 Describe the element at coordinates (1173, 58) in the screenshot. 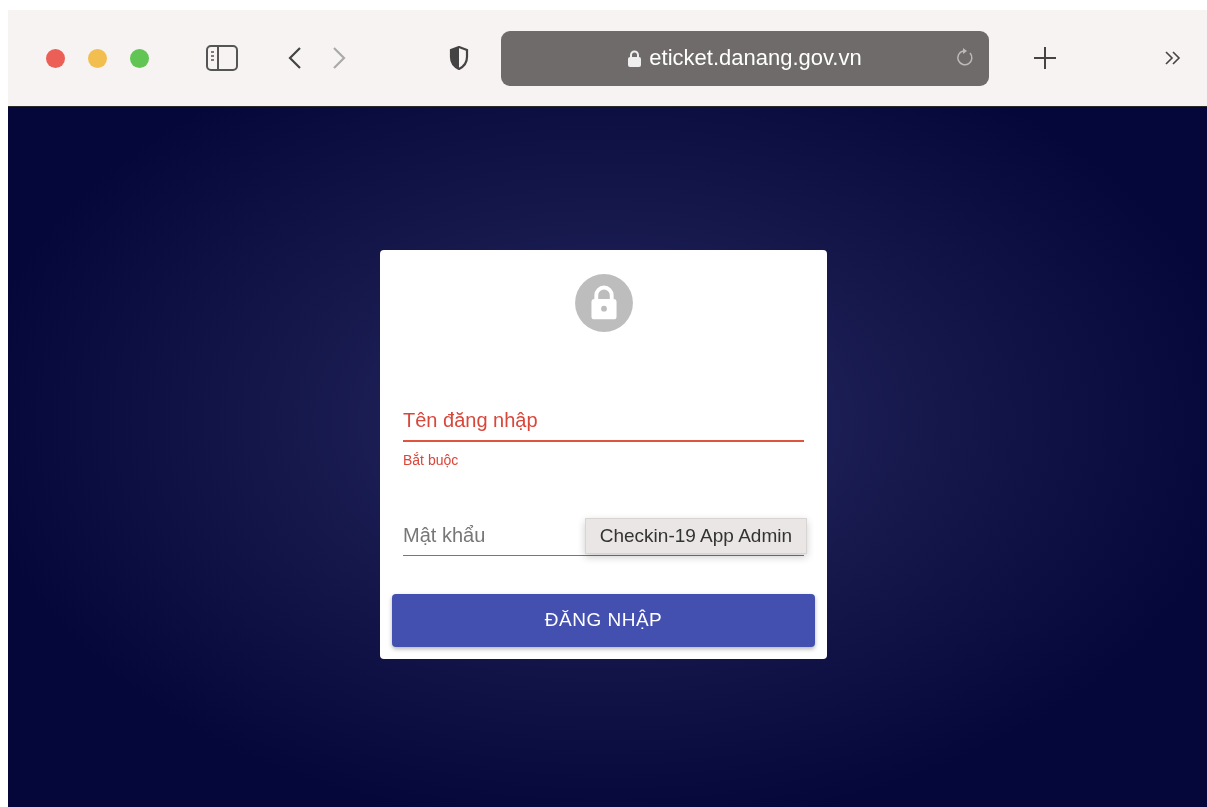

I see `chevrons-icon` at that location.